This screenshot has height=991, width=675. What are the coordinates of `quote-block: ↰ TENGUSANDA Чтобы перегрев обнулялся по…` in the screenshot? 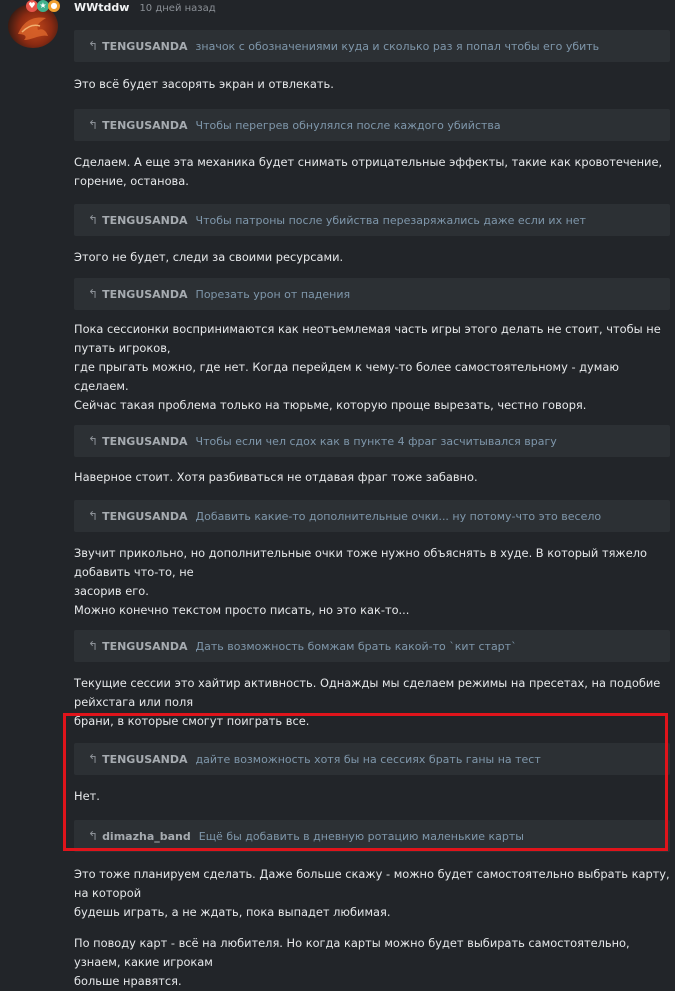 It's located at (372, 125).